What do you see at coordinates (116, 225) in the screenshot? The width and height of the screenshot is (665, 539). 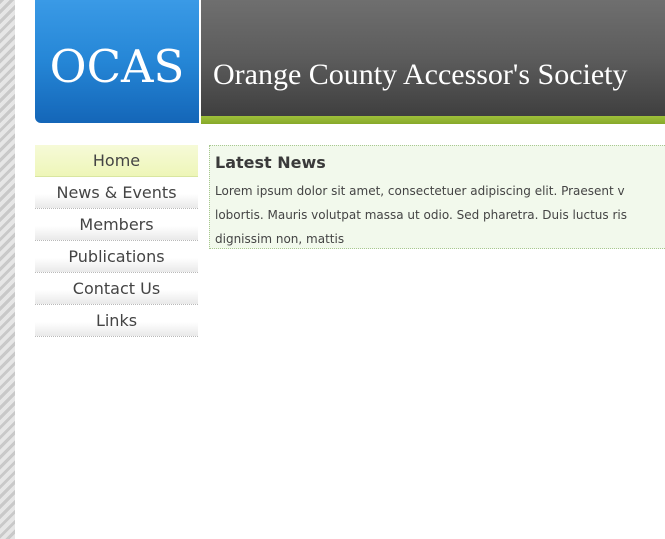 I see `nav-item-members: Members` at bounding box center [116, 225].